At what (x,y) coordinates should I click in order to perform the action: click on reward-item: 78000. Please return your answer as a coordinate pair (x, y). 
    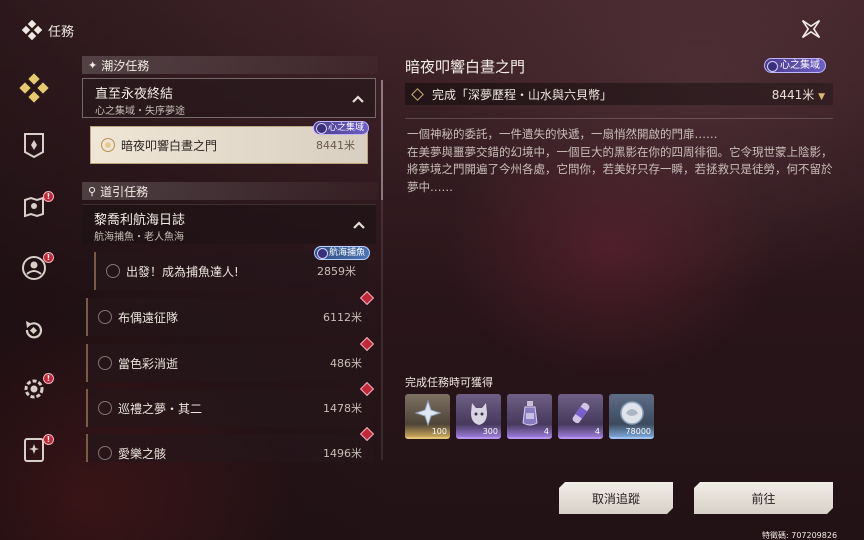
    Looking at the image, I should click on (631, 416).